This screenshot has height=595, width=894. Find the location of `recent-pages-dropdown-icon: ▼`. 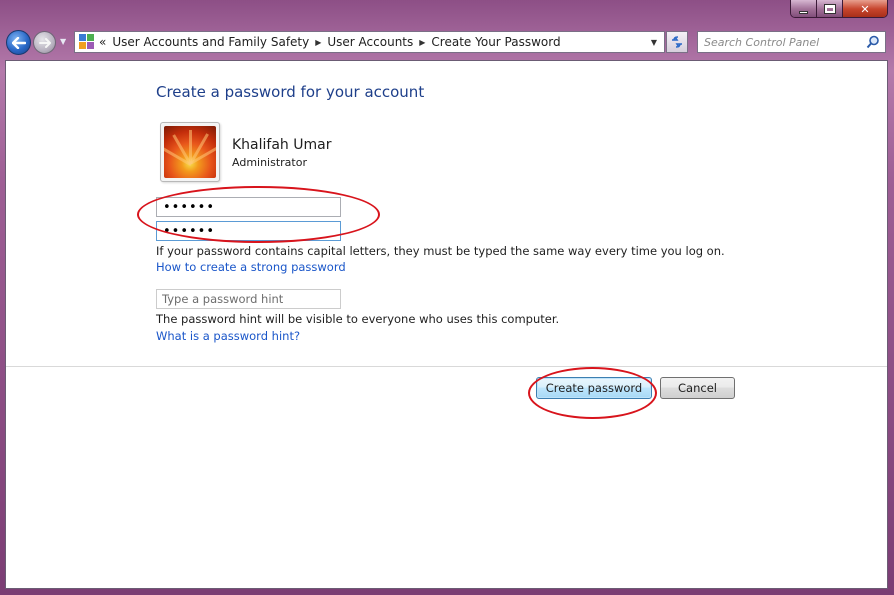

recent-pages-dropdown-icon: ▼ is located at coordinates (63, 41).